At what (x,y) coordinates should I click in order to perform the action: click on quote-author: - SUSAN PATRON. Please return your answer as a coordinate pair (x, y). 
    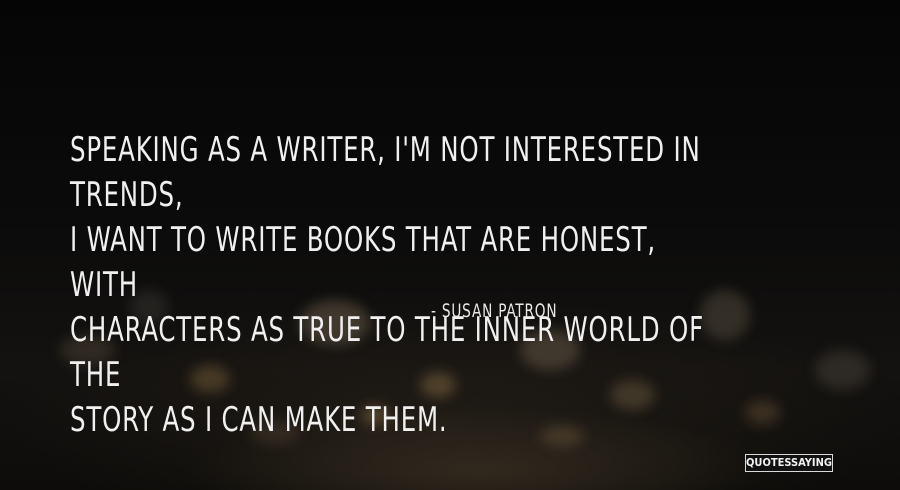
    Looking at the image, I should click on (494, 311).